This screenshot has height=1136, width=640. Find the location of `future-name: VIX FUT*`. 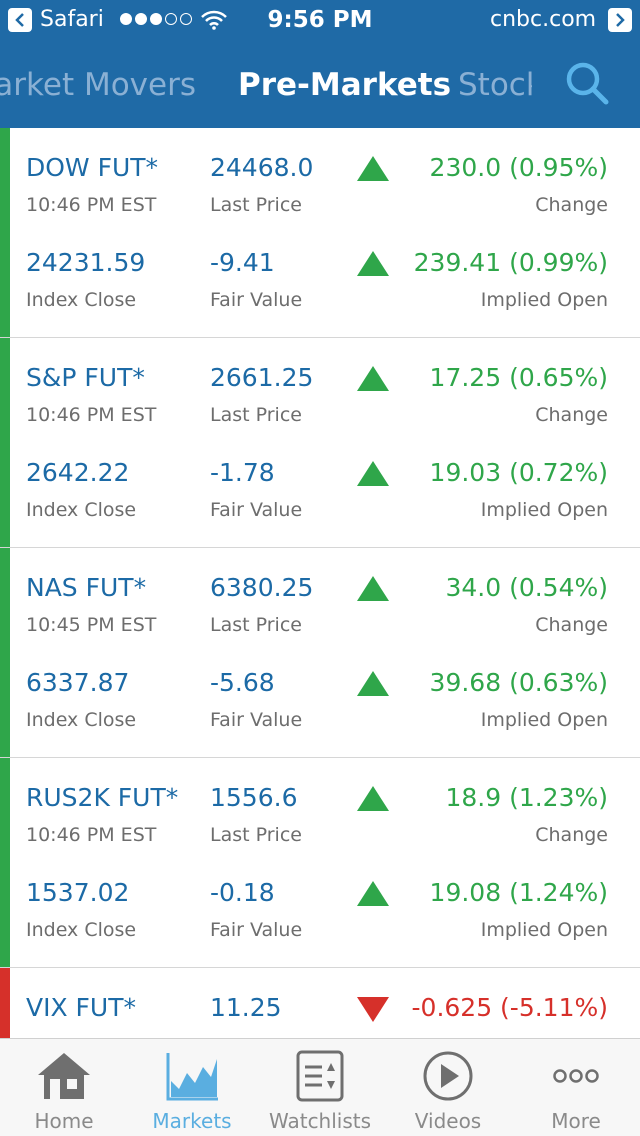

future-name: VIX FUT* is located at coordinates (81, 1007).